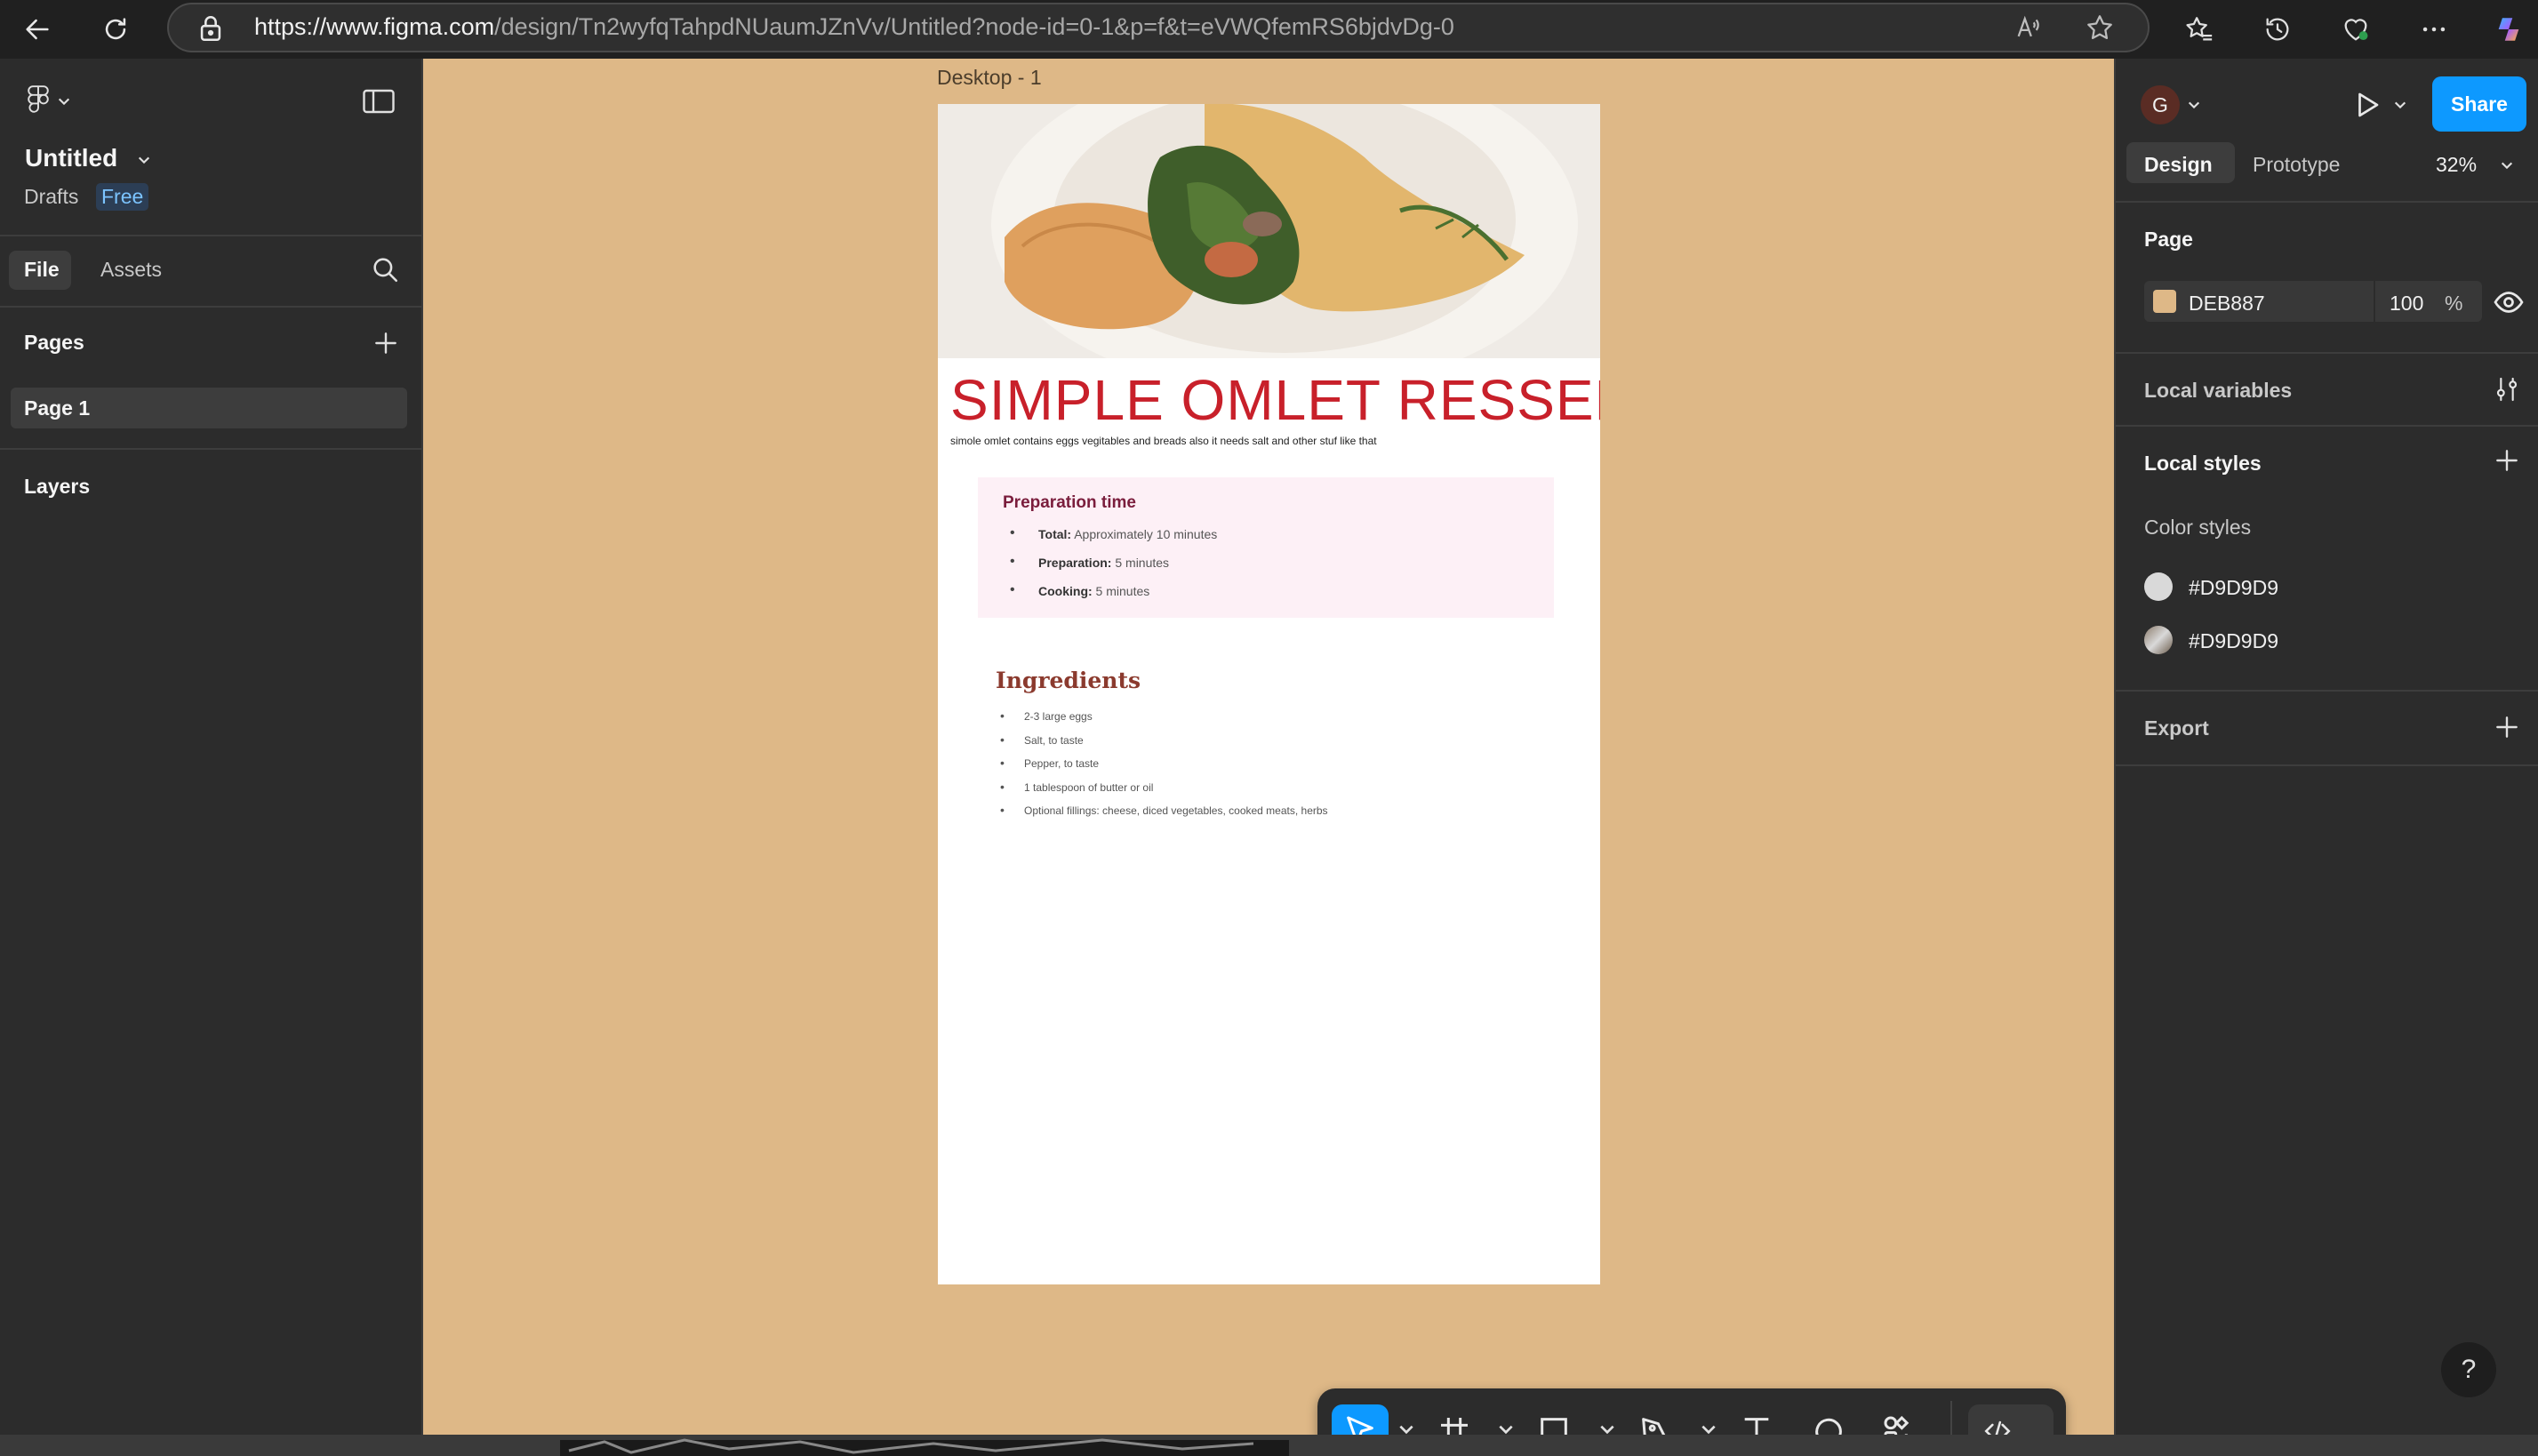  I want to click on figma-logo-icon, so click(38, 101).